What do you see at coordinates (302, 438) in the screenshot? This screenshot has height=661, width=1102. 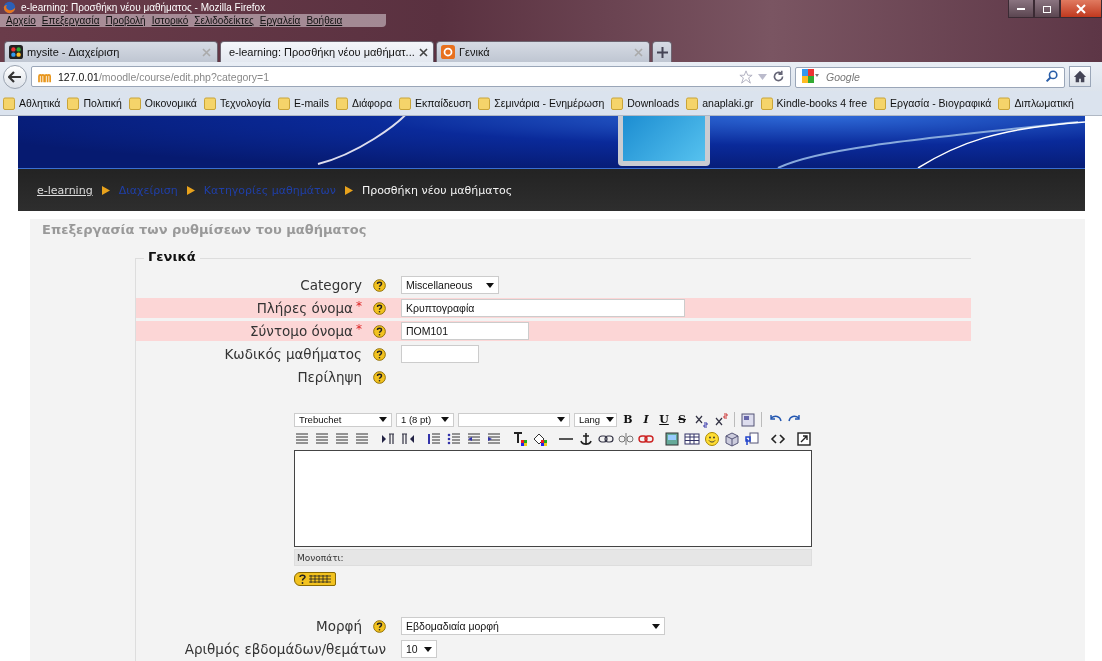 I see `align-left-icon` at bounding box center [302, 438].